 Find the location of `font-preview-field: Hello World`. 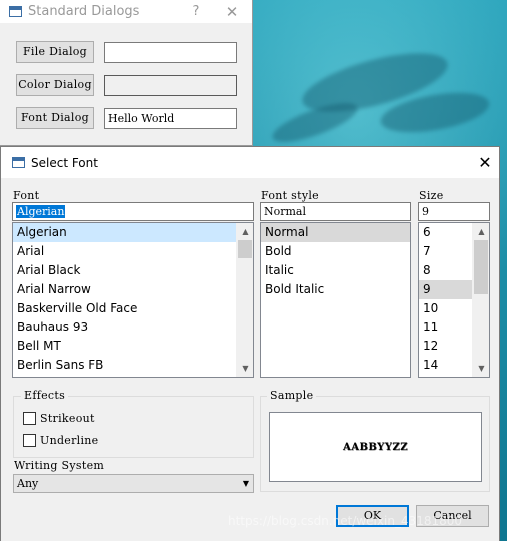

font-preview-field: Hello World is located at coordinates (170, 118).